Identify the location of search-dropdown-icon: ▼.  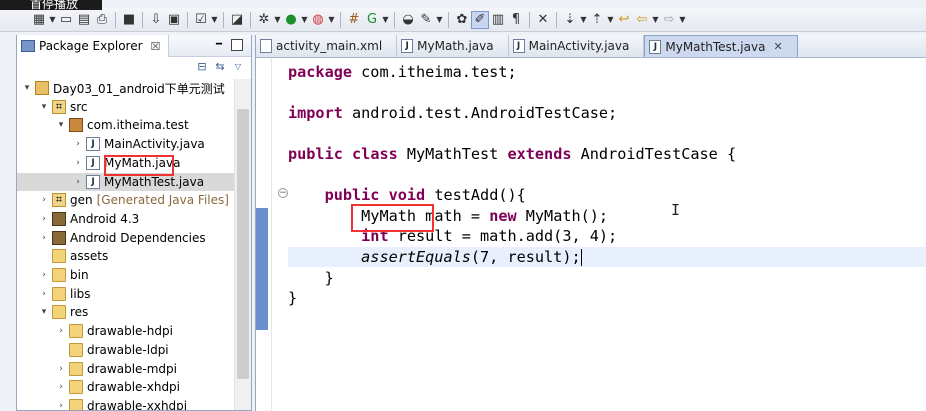
(439, 20).